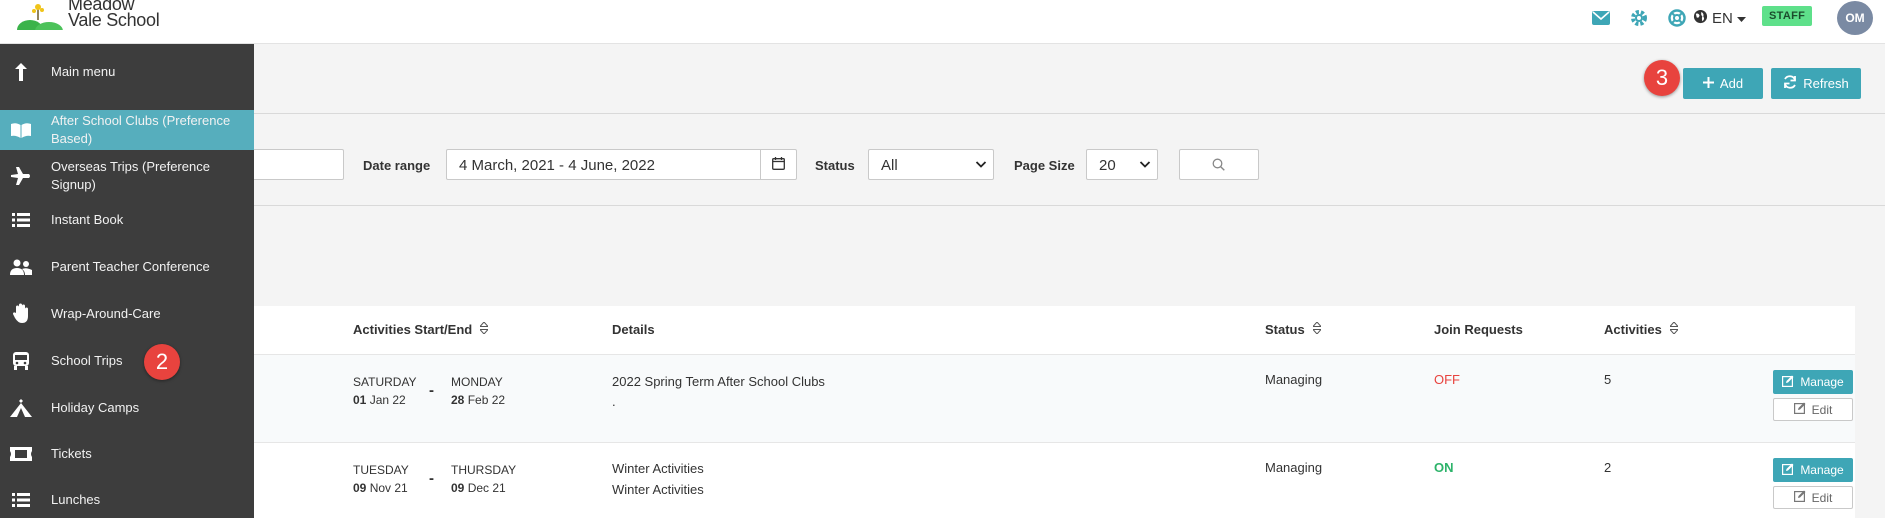 This screenshot has width=1885, height=518. What do you see at coordinates (1700, 18) in the screenshot?
I see `globe-icon` at bounding box center [1700, 18].